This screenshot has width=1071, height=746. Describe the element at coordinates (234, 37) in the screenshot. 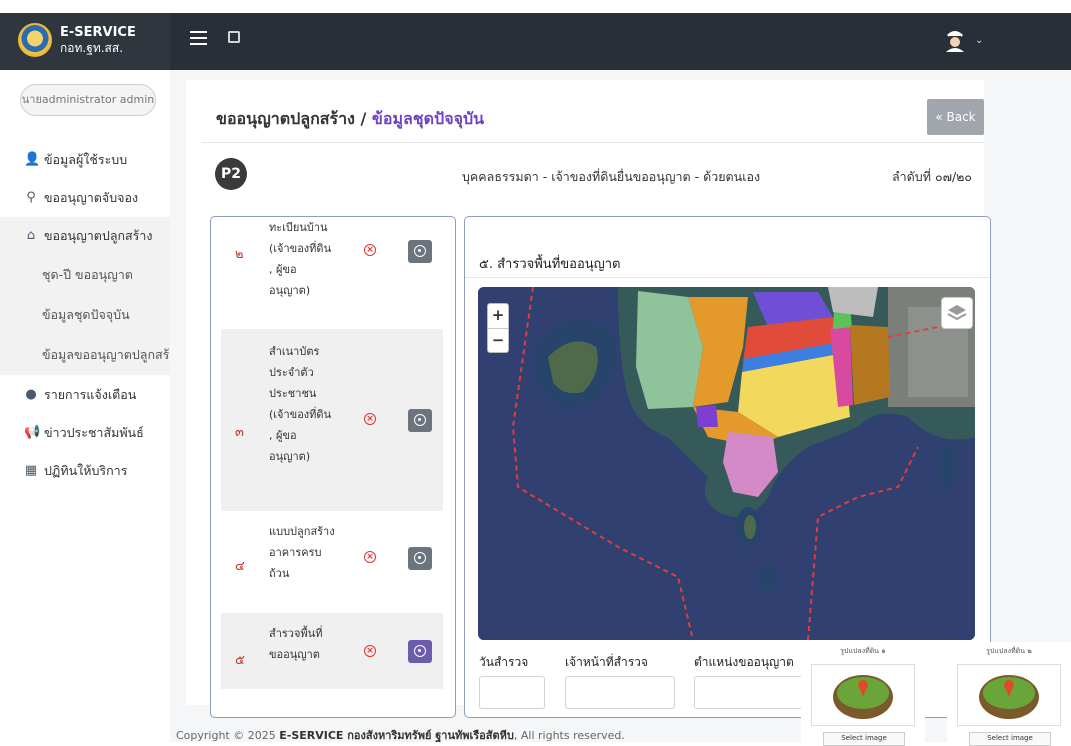

I see `fullscreen-icon` at that location.